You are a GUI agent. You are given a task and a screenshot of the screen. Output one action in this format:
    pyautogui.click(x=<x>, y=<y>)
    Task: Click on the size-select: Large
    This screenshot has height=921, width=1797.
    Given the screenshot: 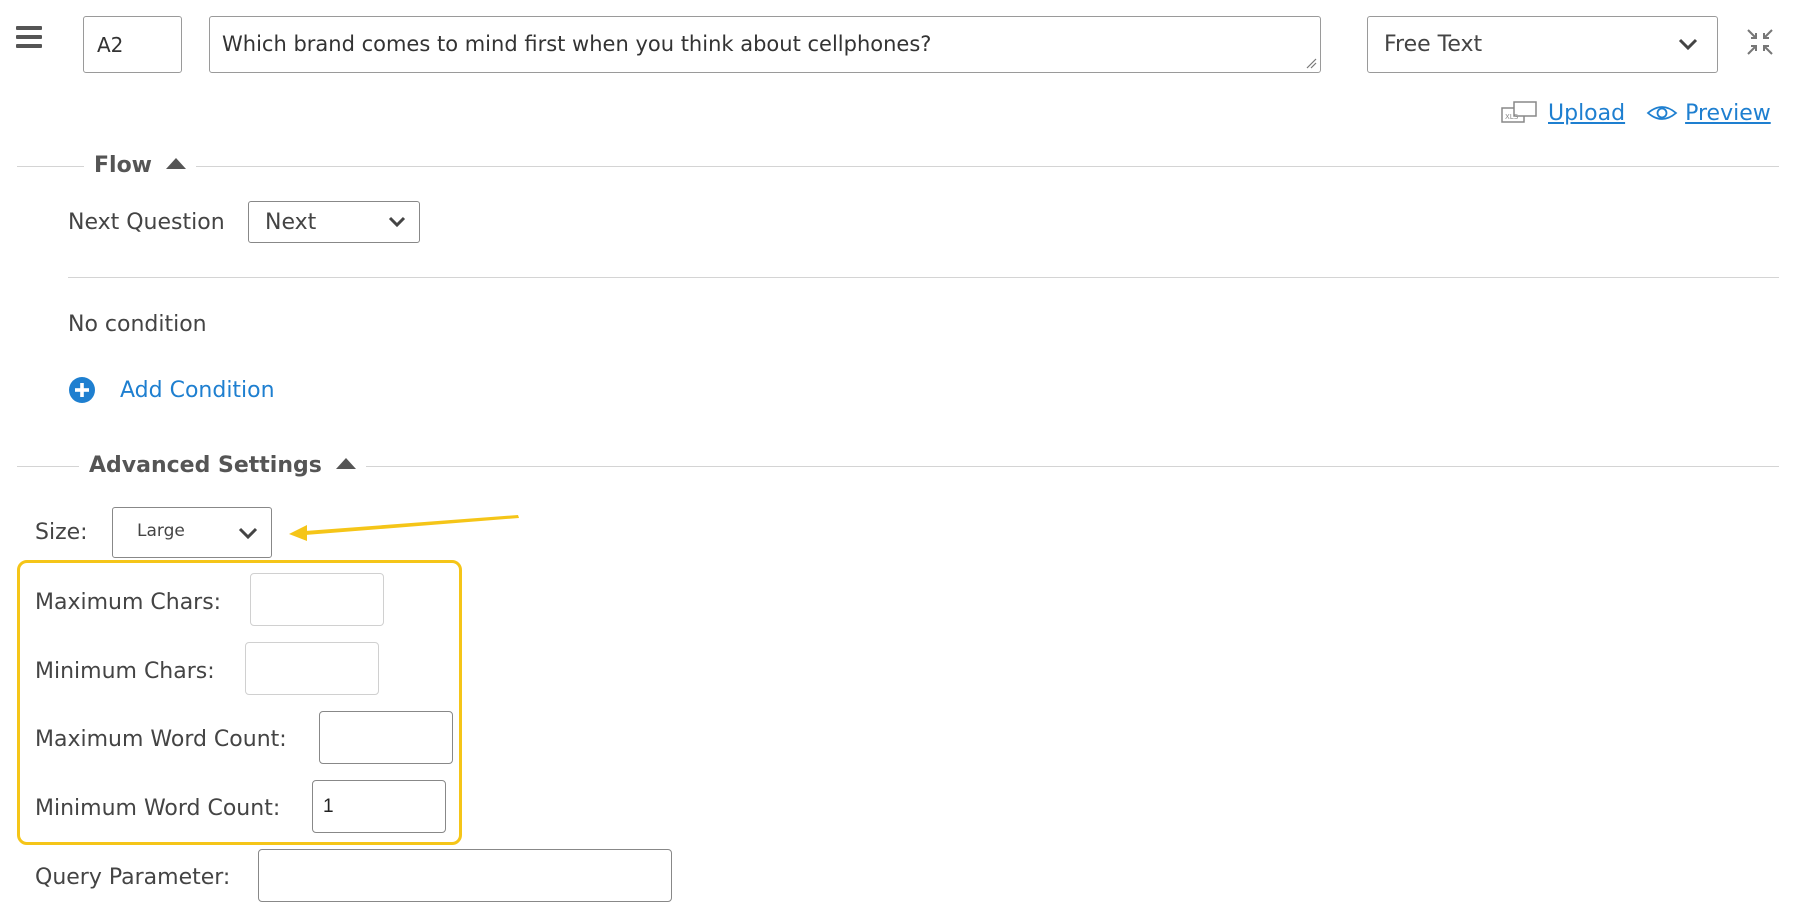 What is the action you would take?
    pyautogui.click(x=192, y=532)
    